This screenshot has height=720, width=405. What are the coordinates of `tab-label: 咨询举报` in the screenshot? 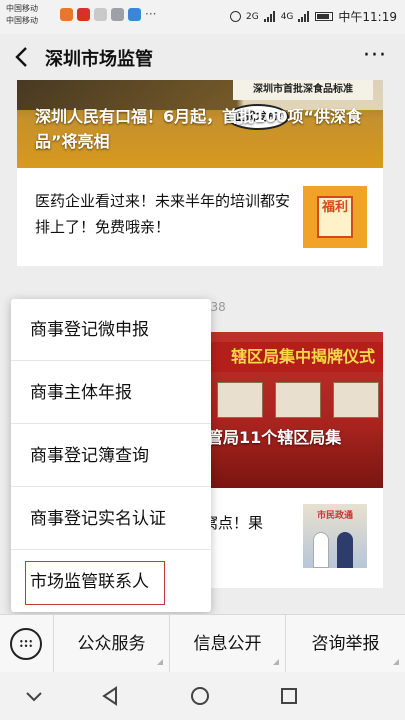 It's located at (345, 644).